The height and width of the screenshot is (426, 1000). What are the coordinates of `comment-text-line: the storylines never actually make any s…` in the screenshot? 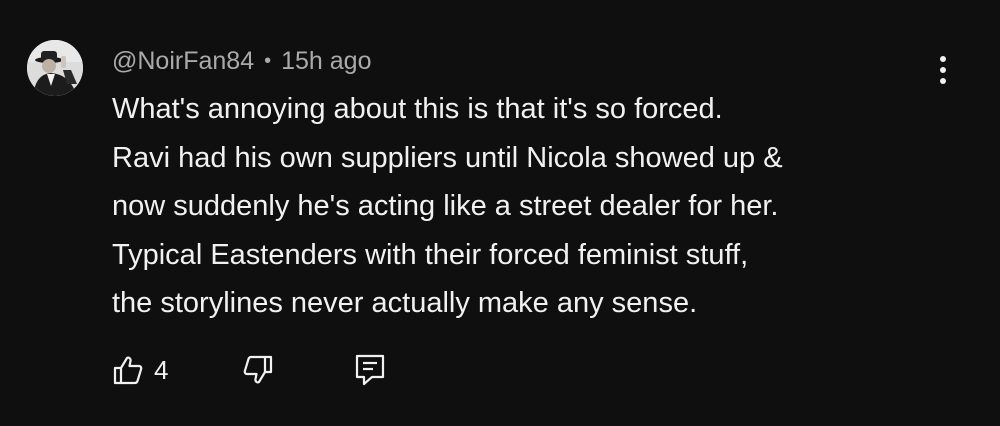 It's located at (405, 303).